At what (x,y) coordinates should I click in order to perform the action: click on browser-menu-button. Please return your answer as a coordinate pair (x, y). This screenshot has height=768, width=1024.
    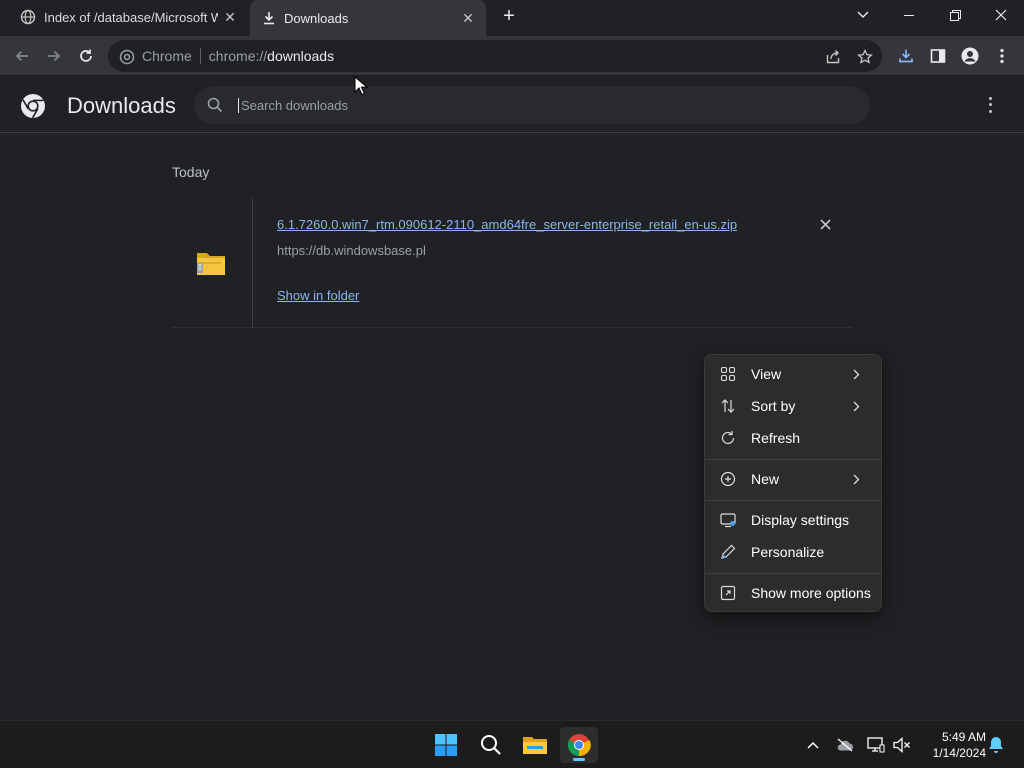
    Looking at the image, I should click on (1002, 56).